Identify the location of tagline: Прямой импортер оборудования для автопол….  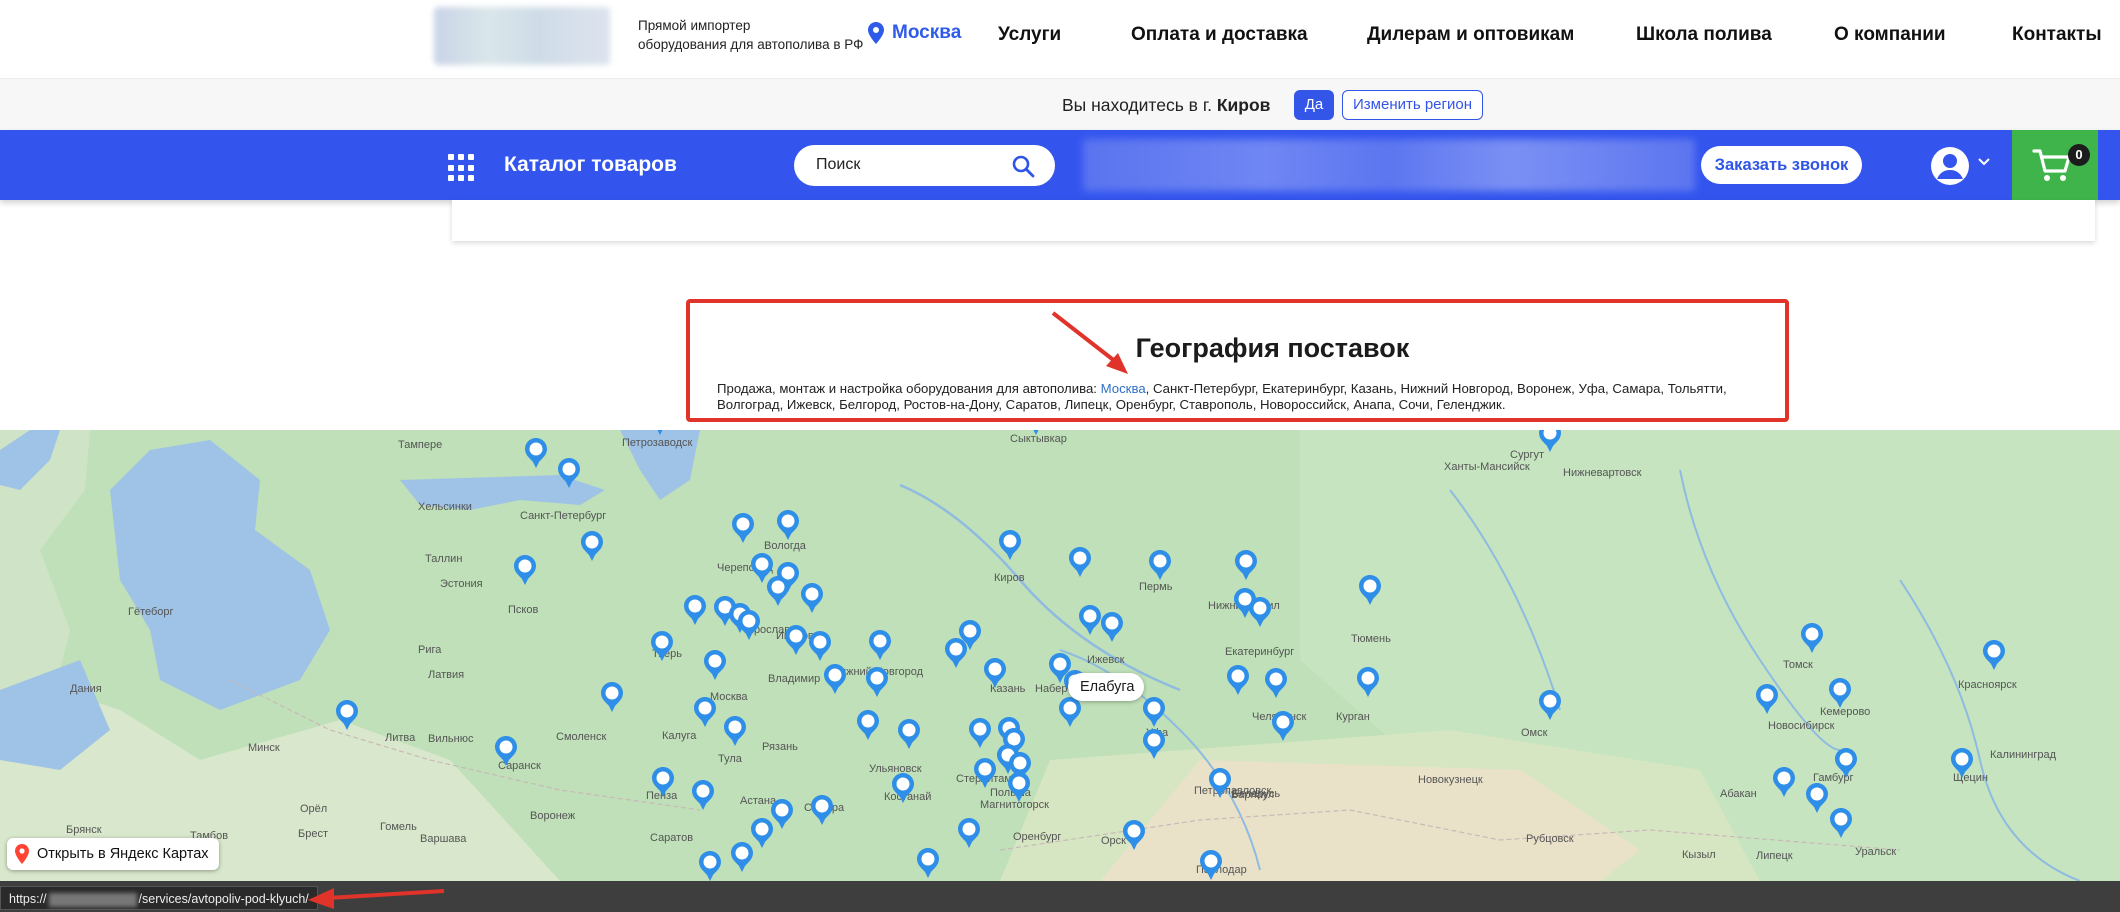
(753, 35).